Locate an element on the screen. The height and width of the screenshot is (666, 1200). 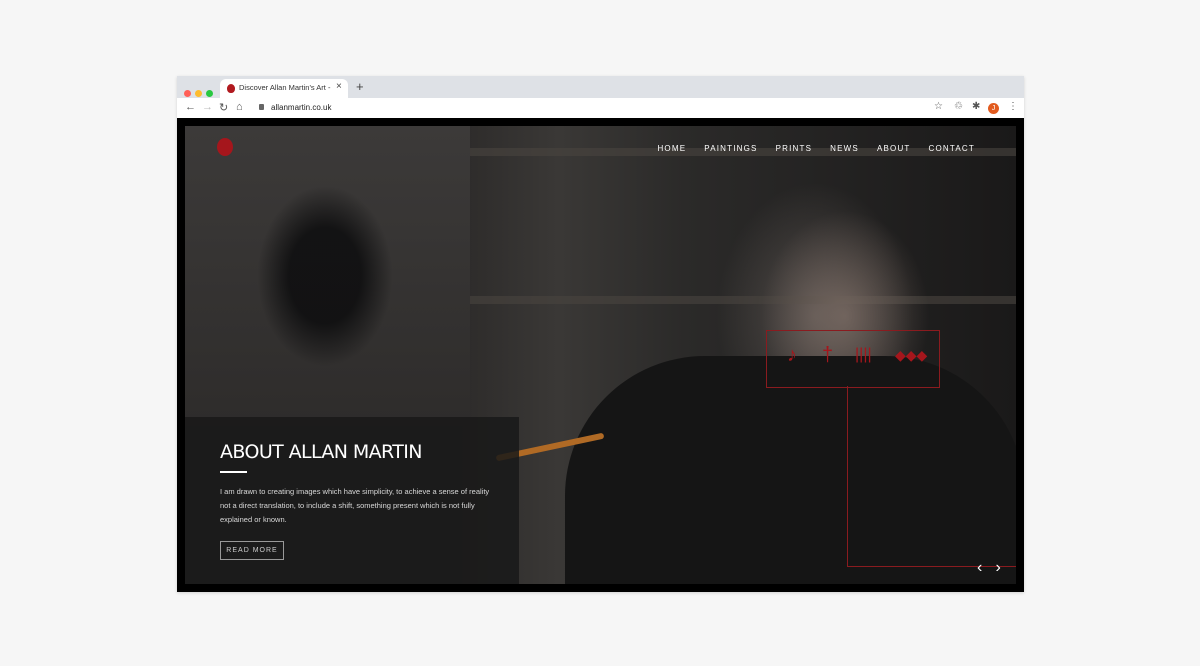
site-logo is located at coordinates (225, 147).